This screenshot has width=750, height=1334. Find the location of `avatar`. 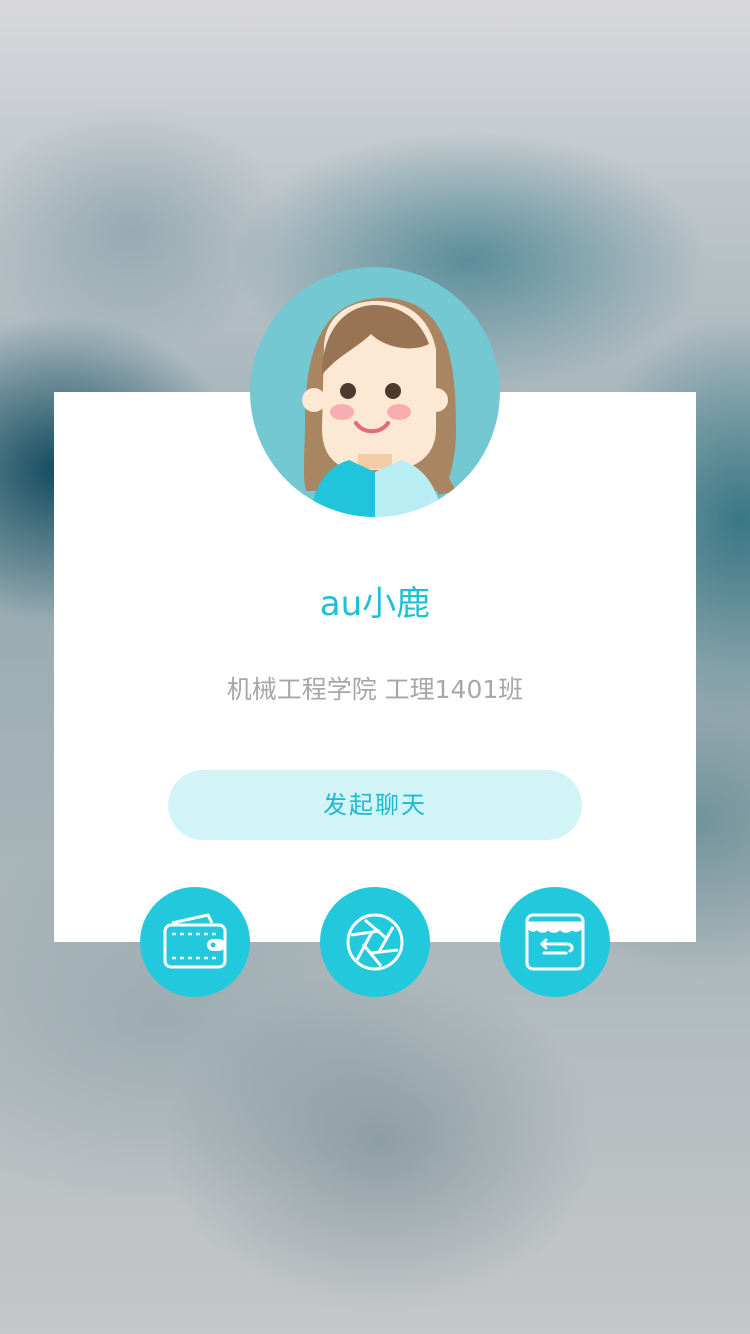

avatar is located at coordinates (375, 392).